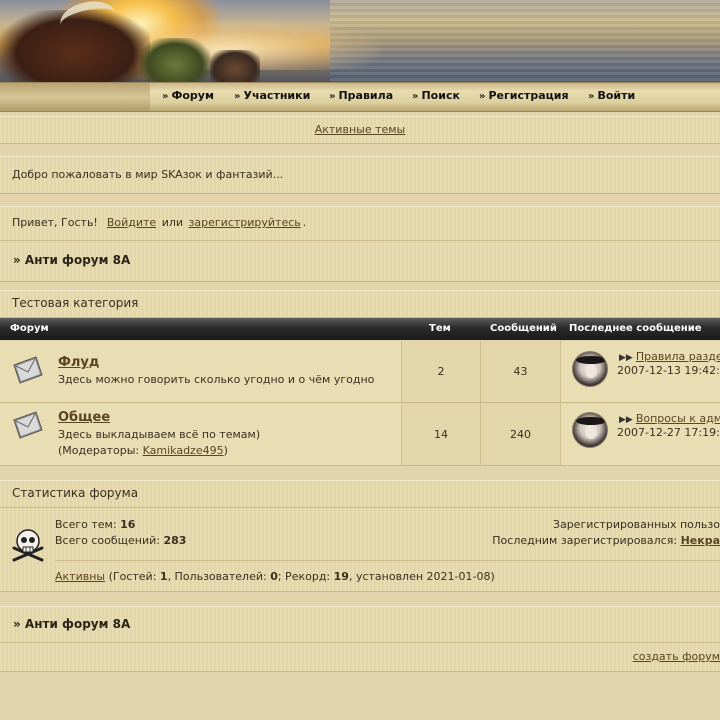 Image resolution: width=720 pixels, height=720 pixels. I want to click on active-topics-wrap: Активные темы, so click(360, 129).